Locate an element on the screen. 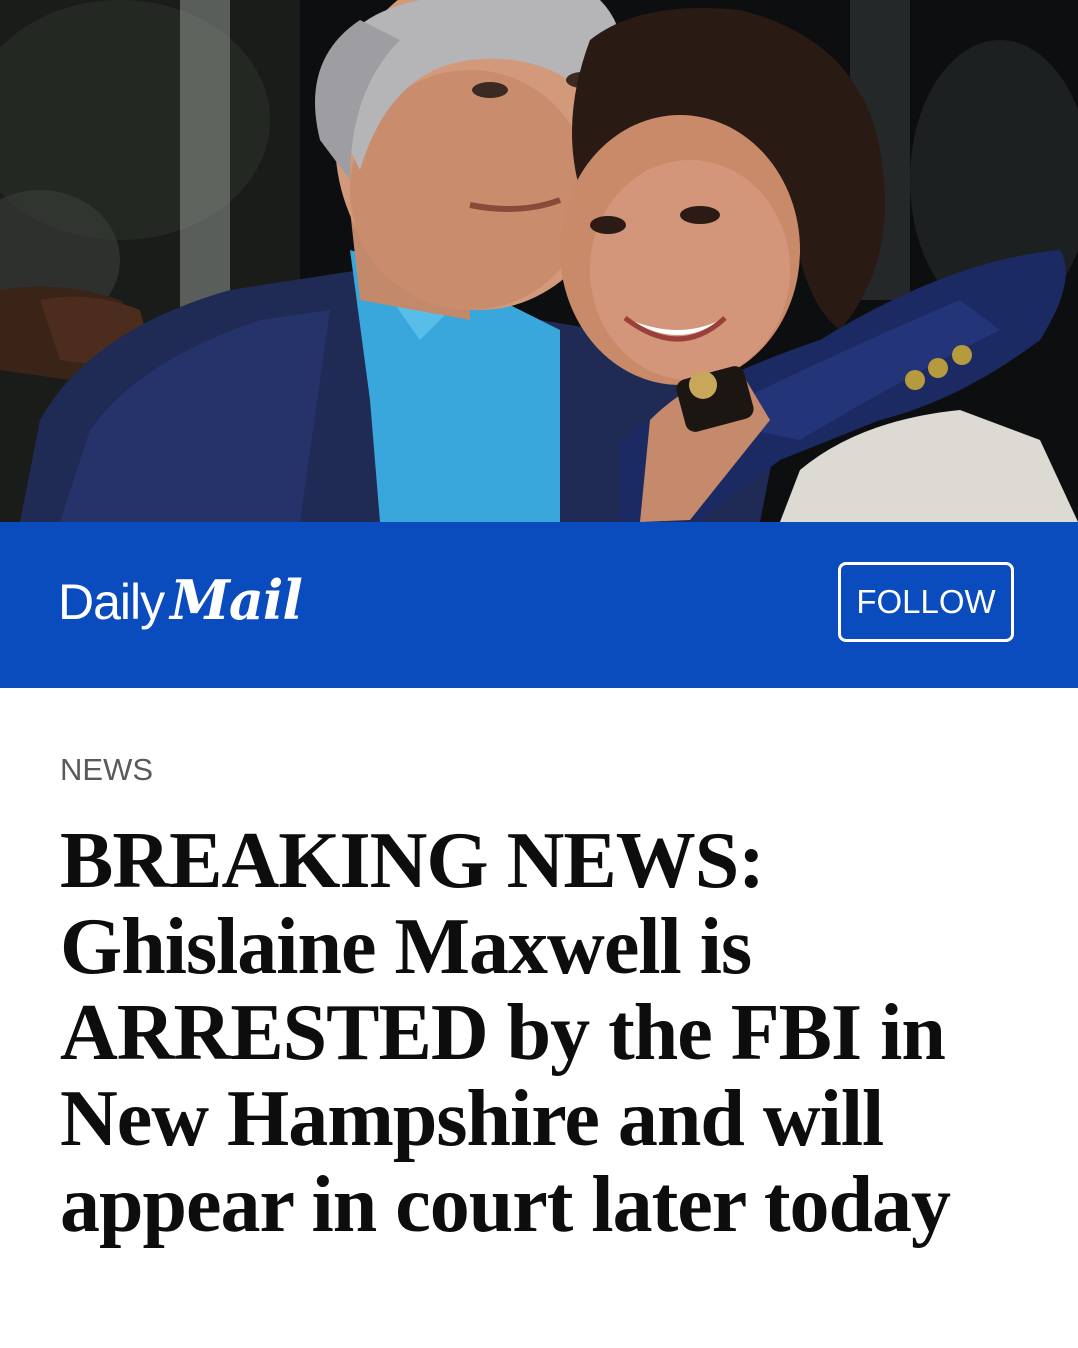 The image size is (1078, 1348). article-category: NEWS is located at coordinates (106, 770).